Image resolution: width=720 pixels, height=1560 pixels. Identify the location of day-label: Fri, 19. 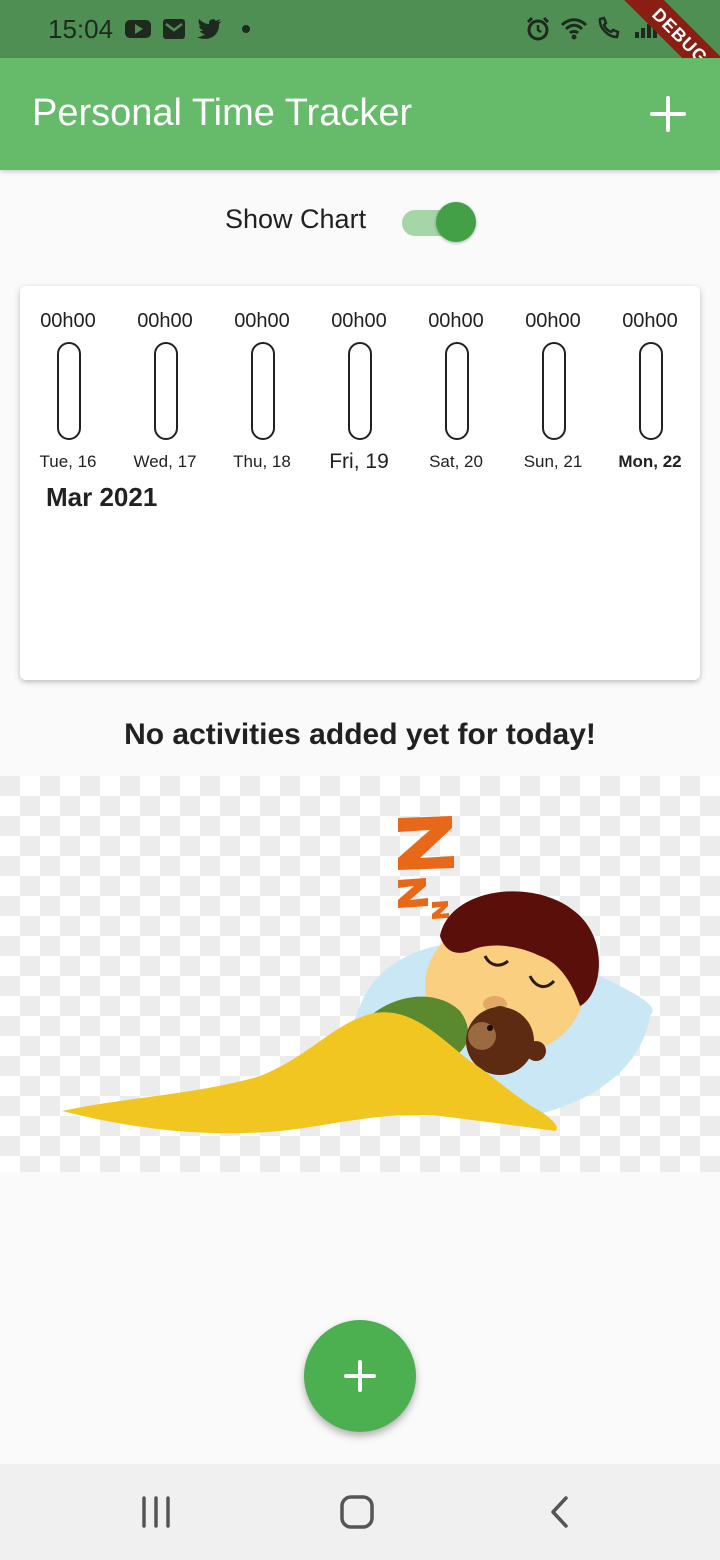
(359, 461).